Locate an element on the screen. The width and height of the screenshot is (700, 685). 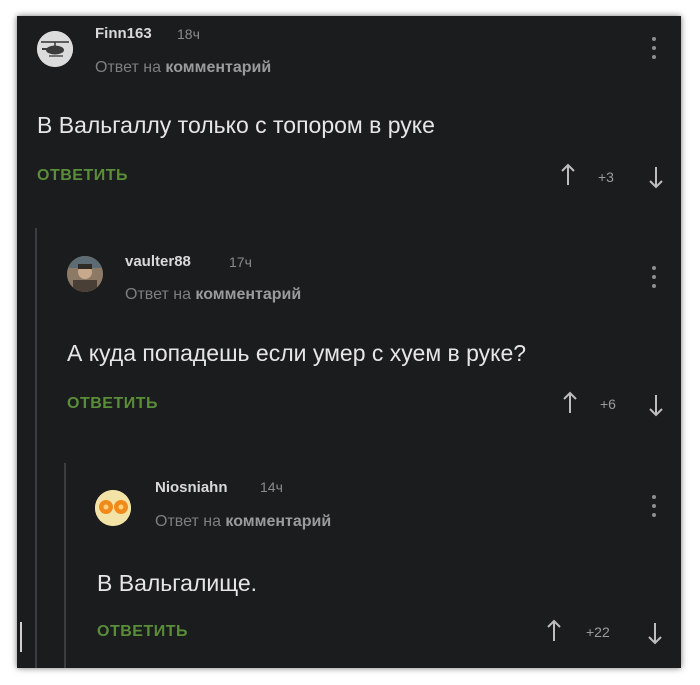
helicopter-icon is located at coordinates (55, 49).